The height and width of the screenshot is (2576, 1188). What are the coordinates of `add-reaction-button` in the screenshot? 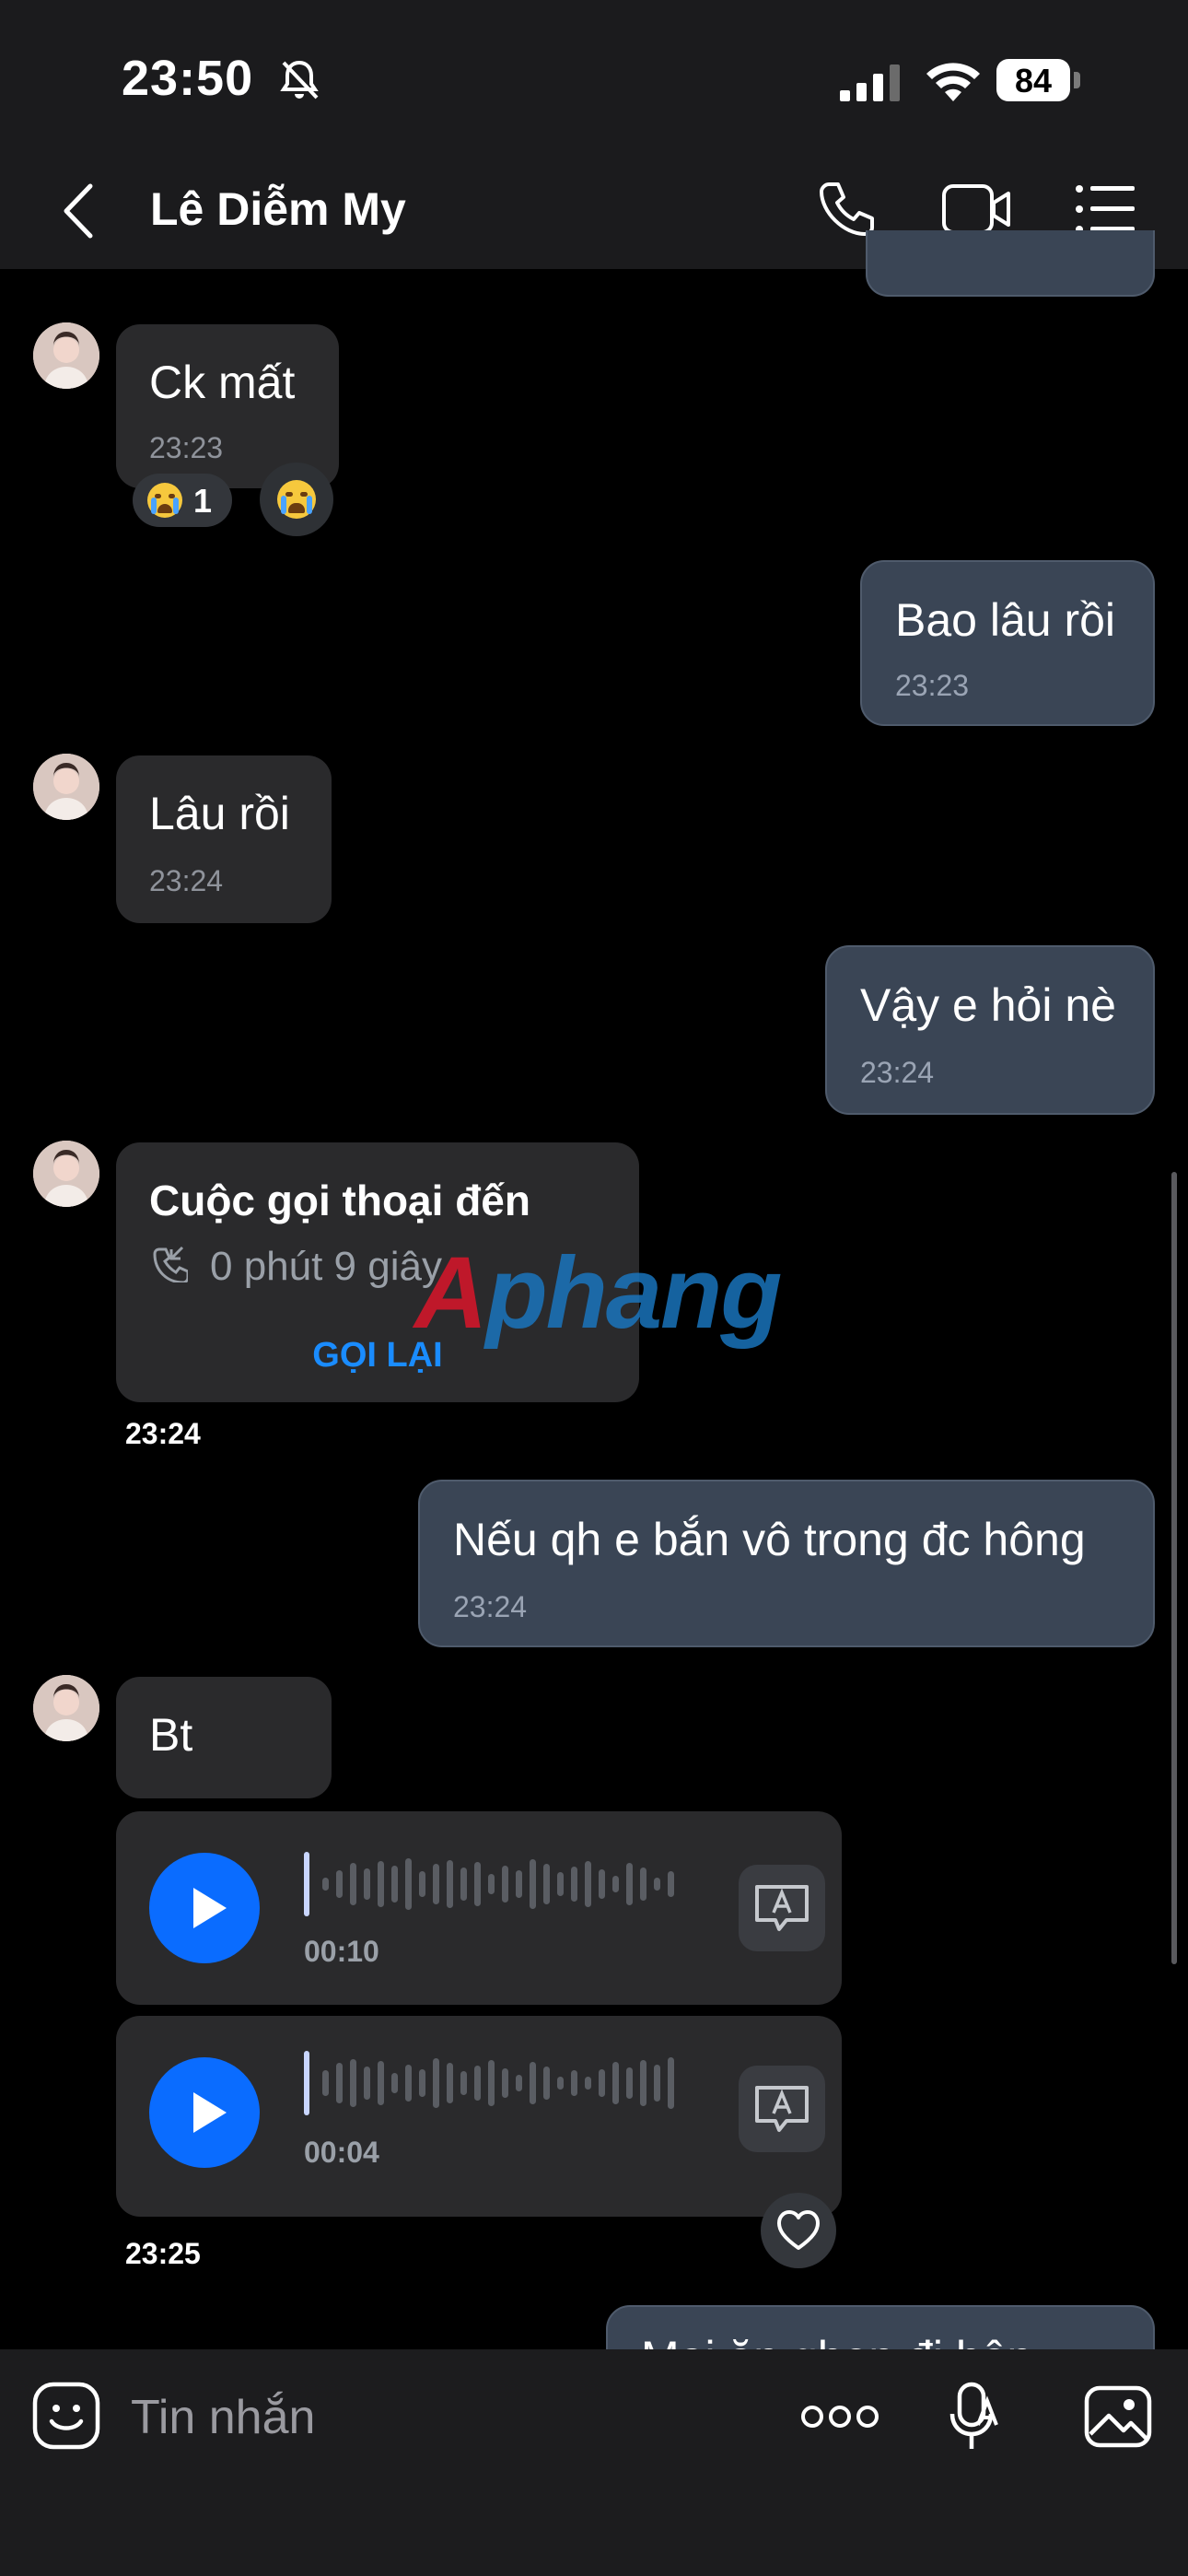 It's located at (296, 499).